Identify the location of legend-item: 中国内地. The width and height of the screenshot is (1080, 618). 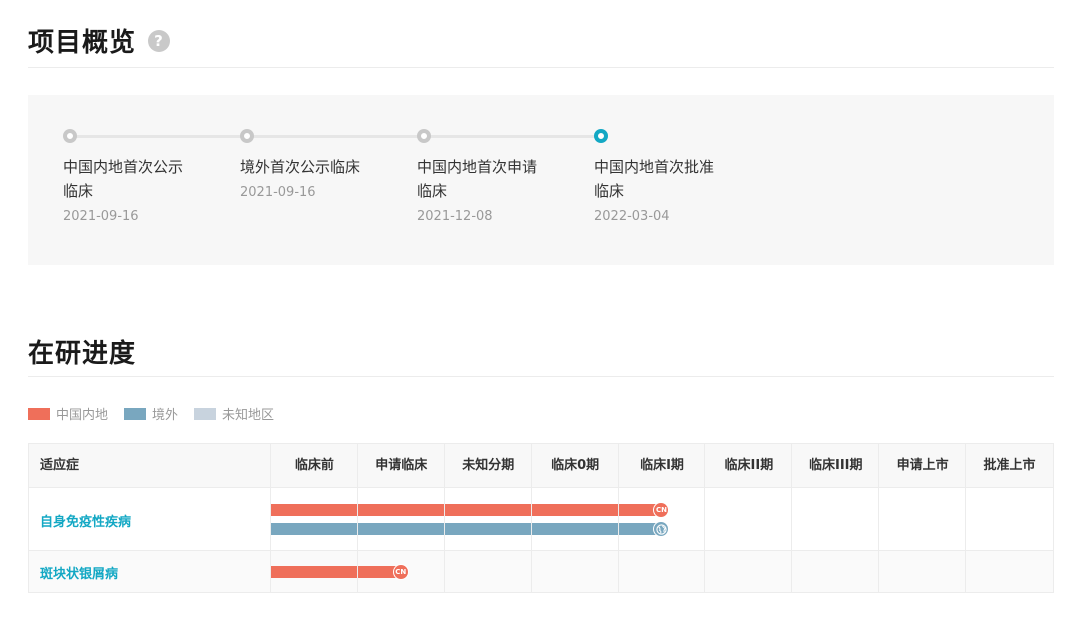
(68, 413).